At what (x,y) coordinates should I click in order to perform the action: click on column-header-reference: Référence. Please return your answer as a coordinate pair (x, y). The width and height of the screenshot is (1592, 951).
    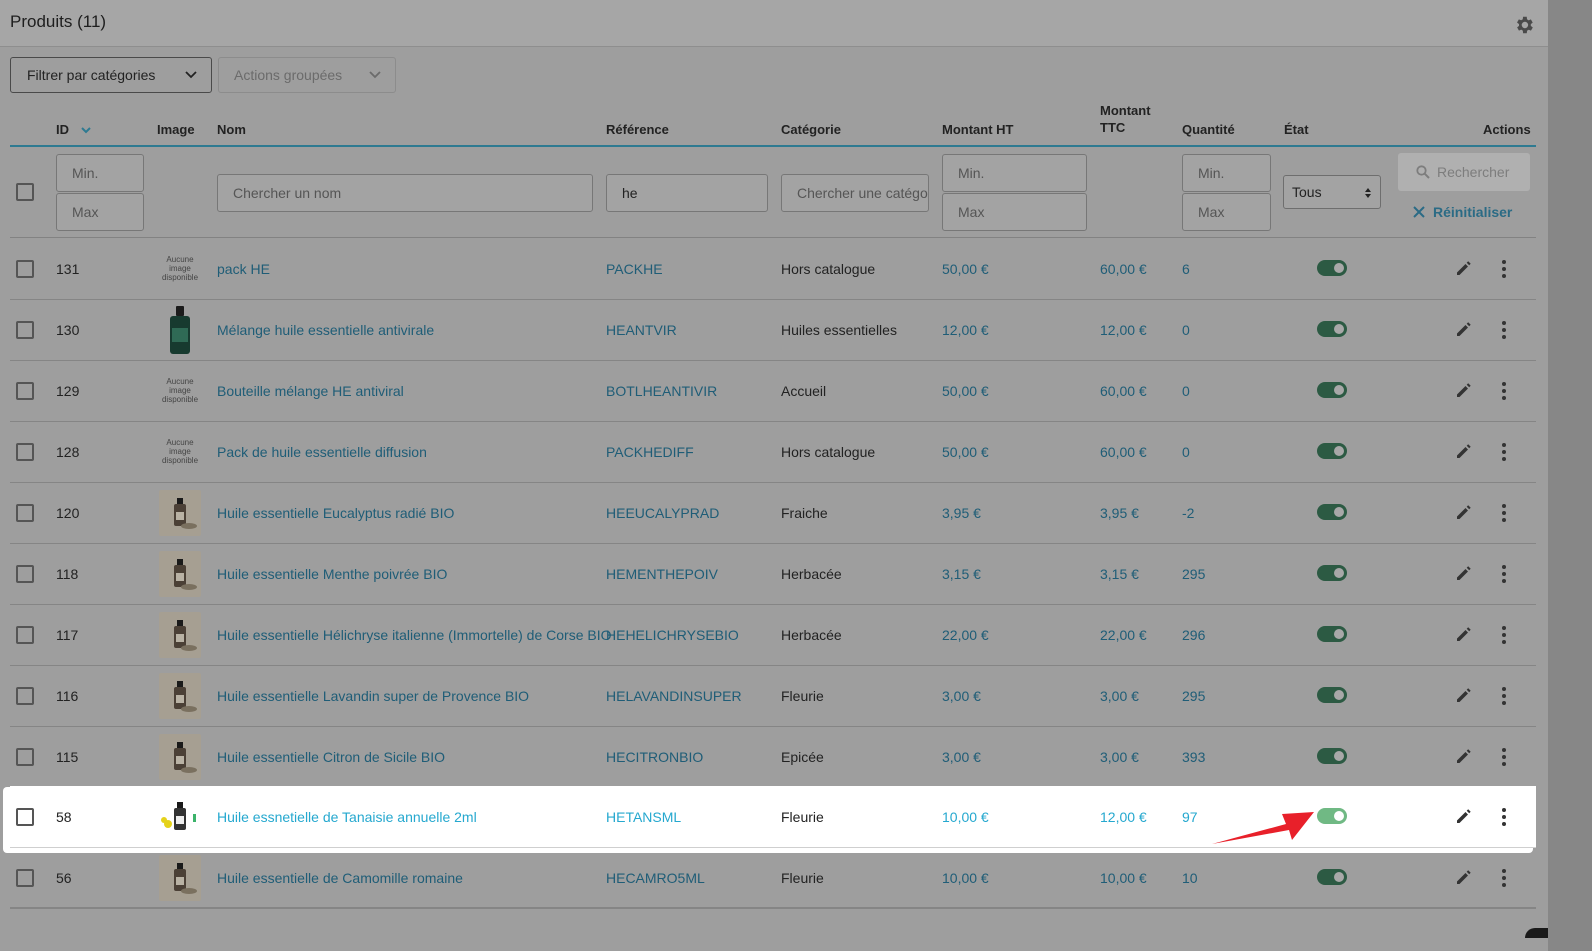
    Looking at the image, I should click on (637, 129).